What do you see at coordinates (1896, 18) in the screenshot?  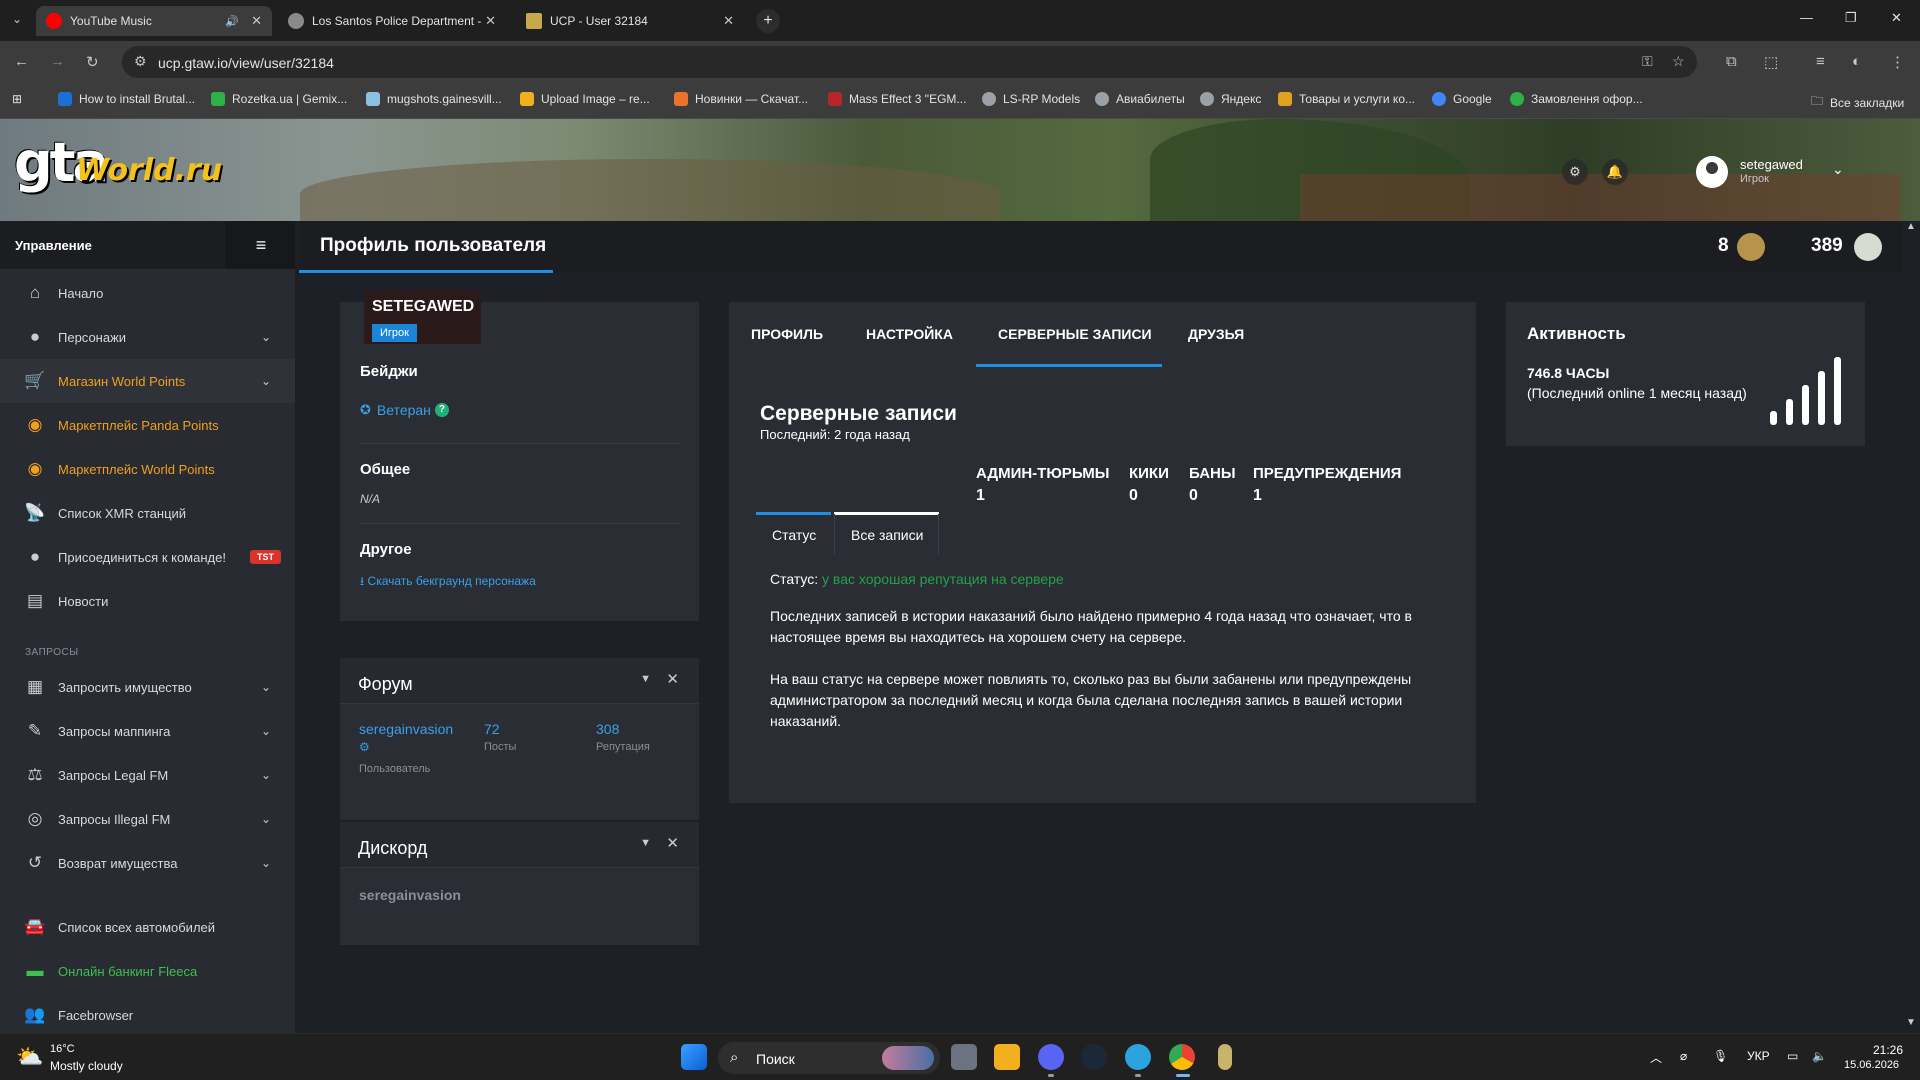 I see `close-window-icon: ✕` at bounding box center [1896, 18].